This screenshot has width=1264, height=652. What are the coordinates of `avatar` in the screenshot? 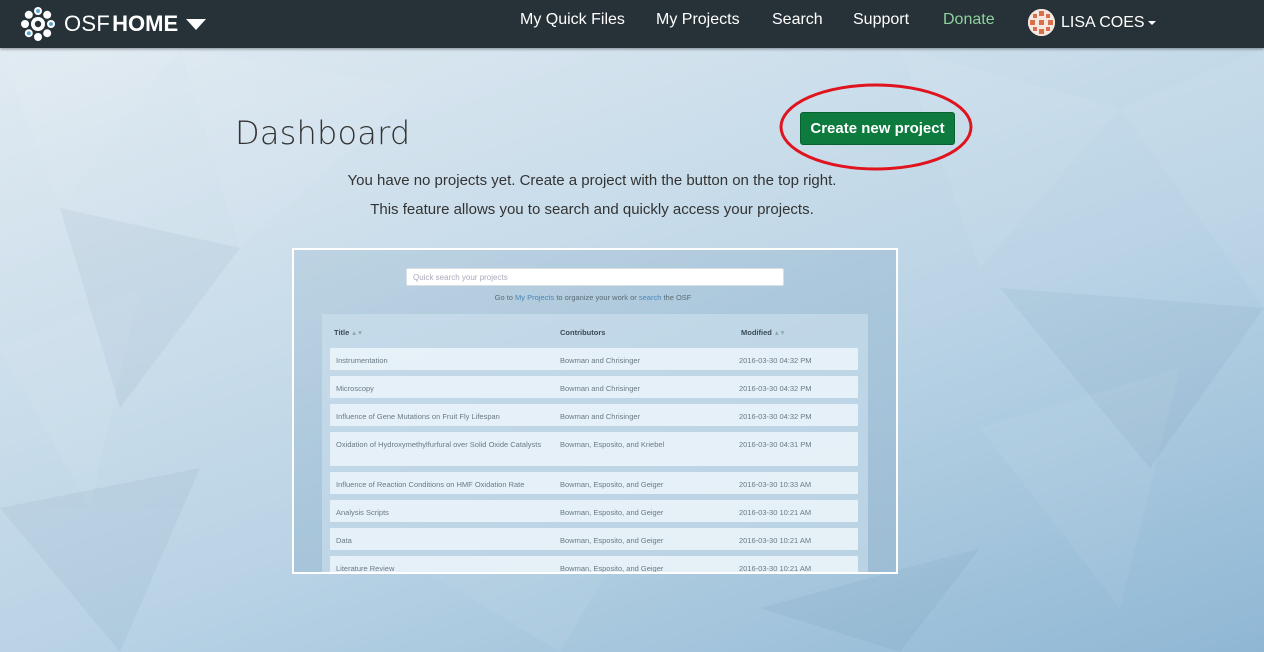 It's located at (1041, 22).